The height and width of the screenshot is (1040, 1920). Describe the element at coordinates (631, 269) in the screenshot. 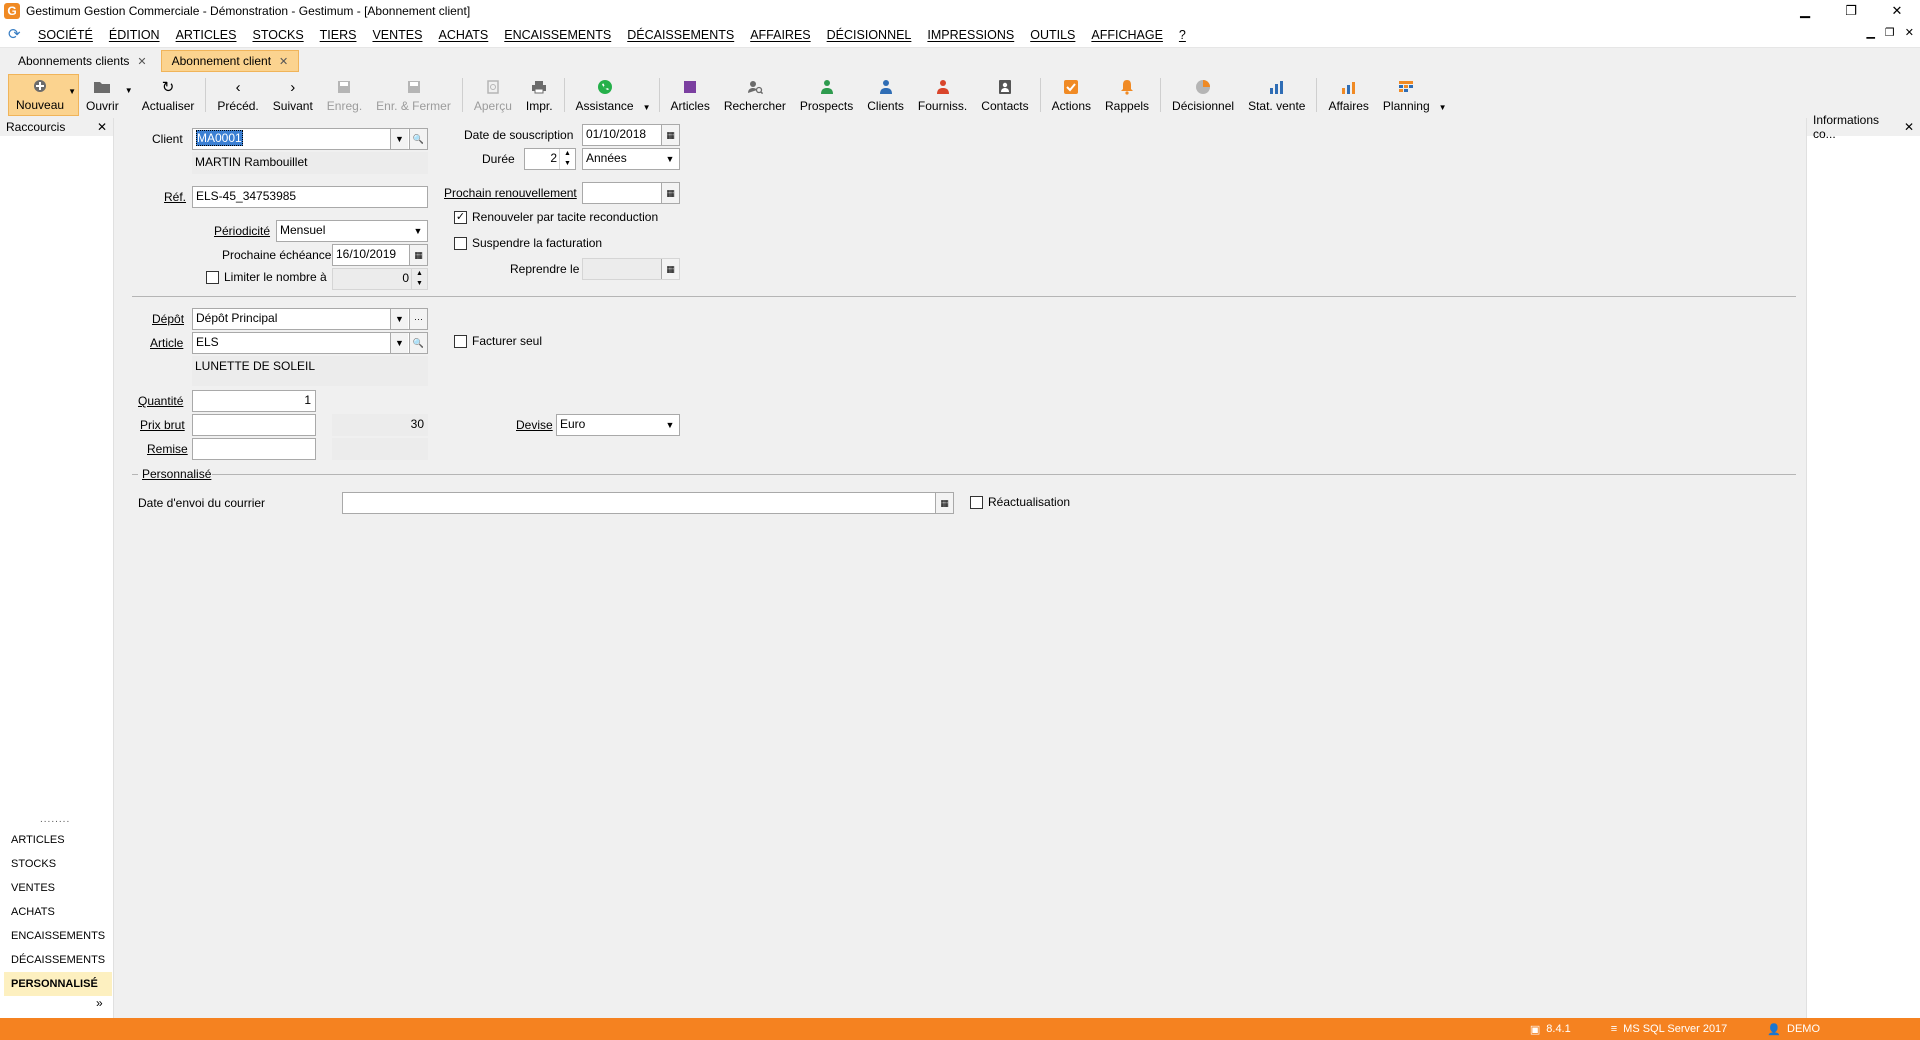

I see `reprendre-input: ▦` at that location.